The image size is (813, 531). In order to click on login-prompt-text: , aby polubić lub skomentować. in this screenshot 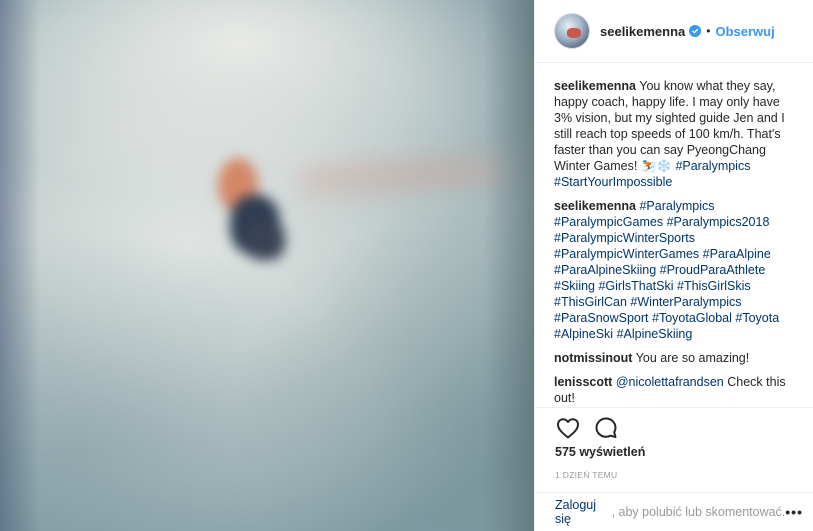, I will do `click(698, 512)`.